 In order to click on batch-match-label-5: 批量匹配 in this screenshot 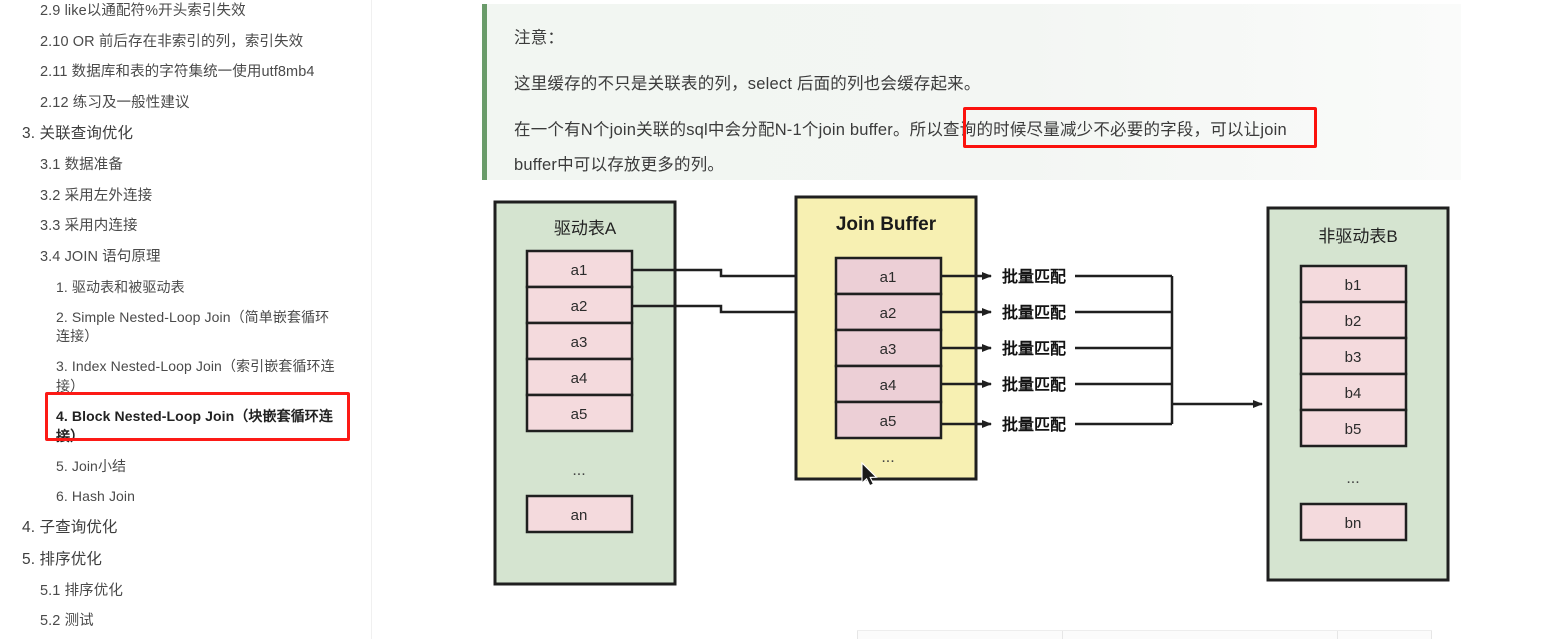, I will do `click(1034, 424)`.